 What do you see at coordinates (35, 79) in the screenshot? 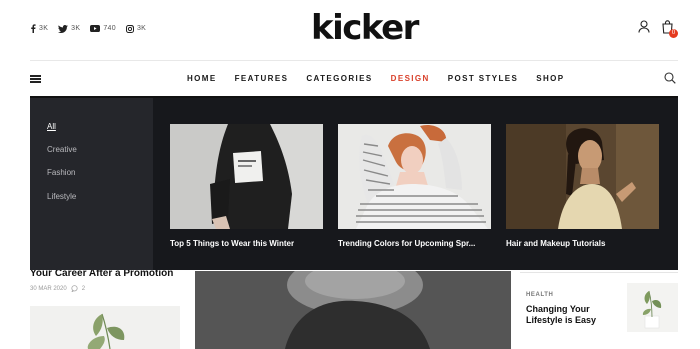
I see `menu-icon` at bounding box center [35, 79].